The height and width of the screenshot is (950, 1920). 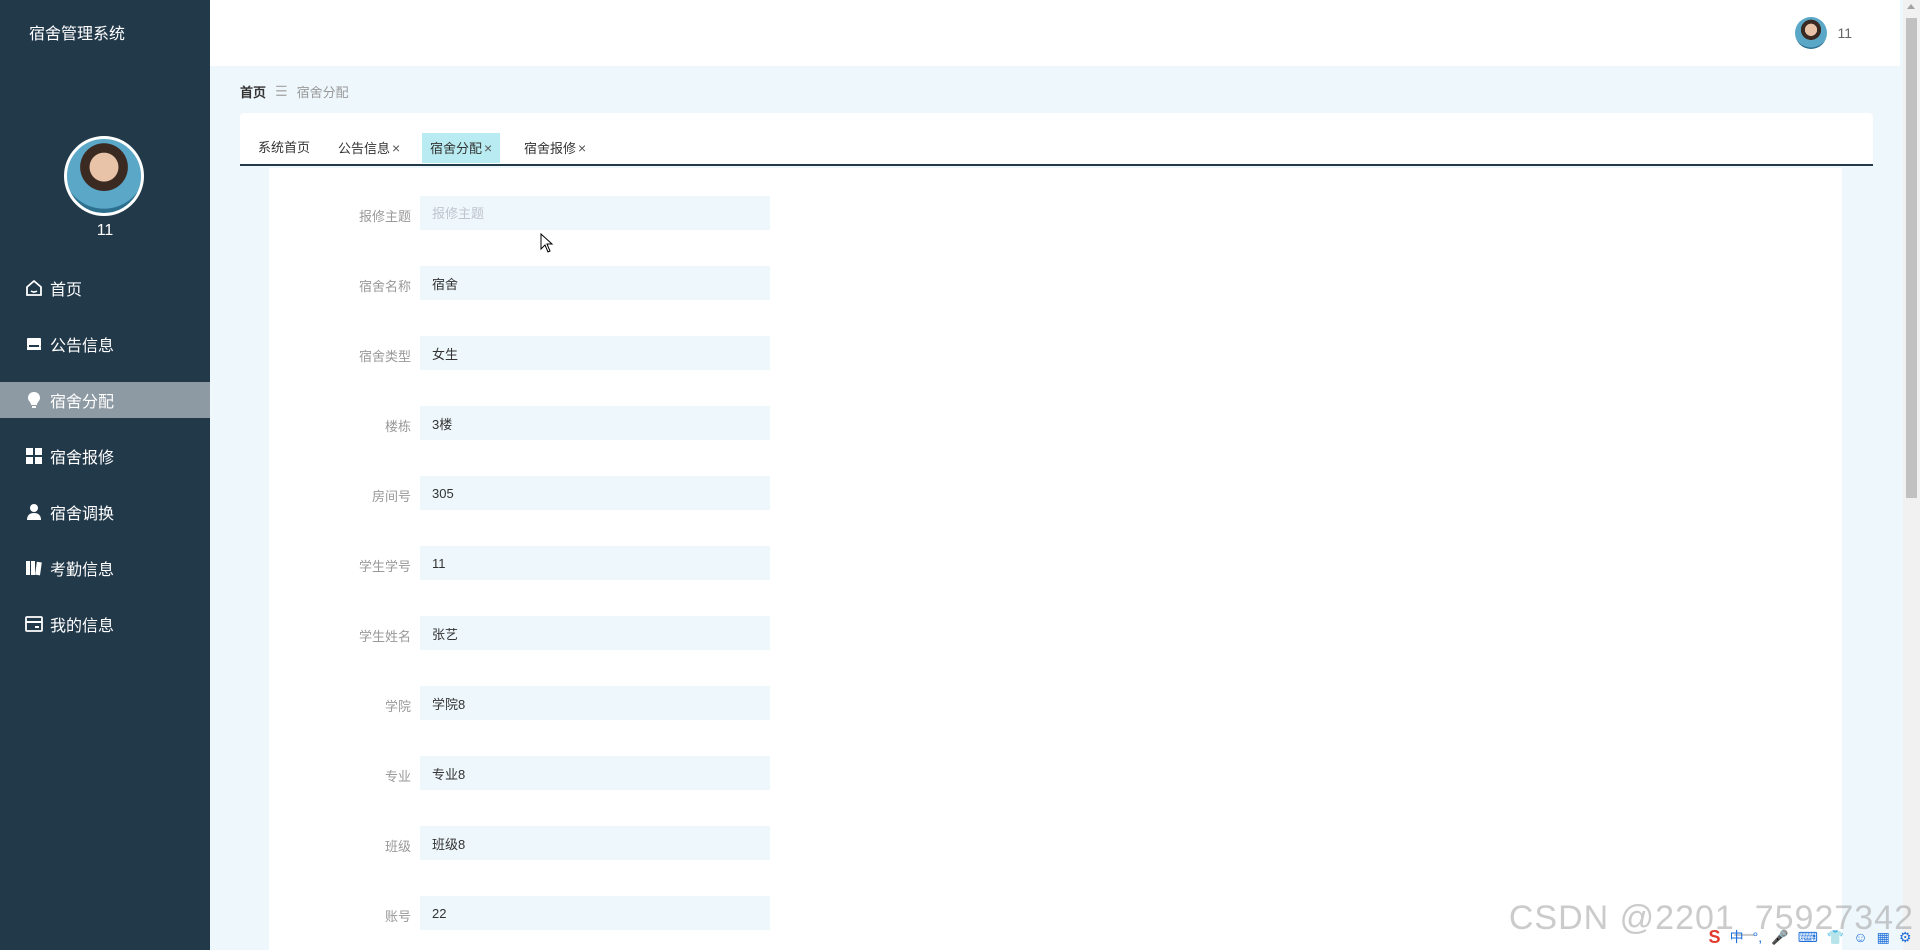 I want to click on sidebar-menu: 首页 公告信息 宿舍分配 宿舍报修 宿舍调换 考勤信息 我的信息, so click(x=105, y=466).